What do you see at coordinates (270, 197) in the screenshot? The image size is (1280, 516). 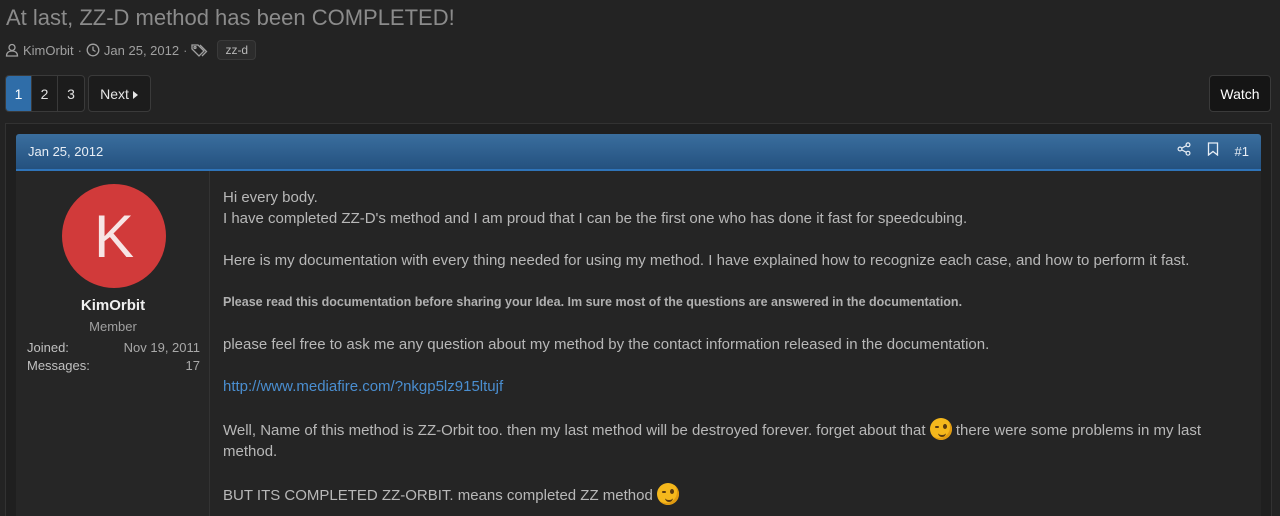 I see `post-text-line: Hi every body.` at bounding box center [270, 197].